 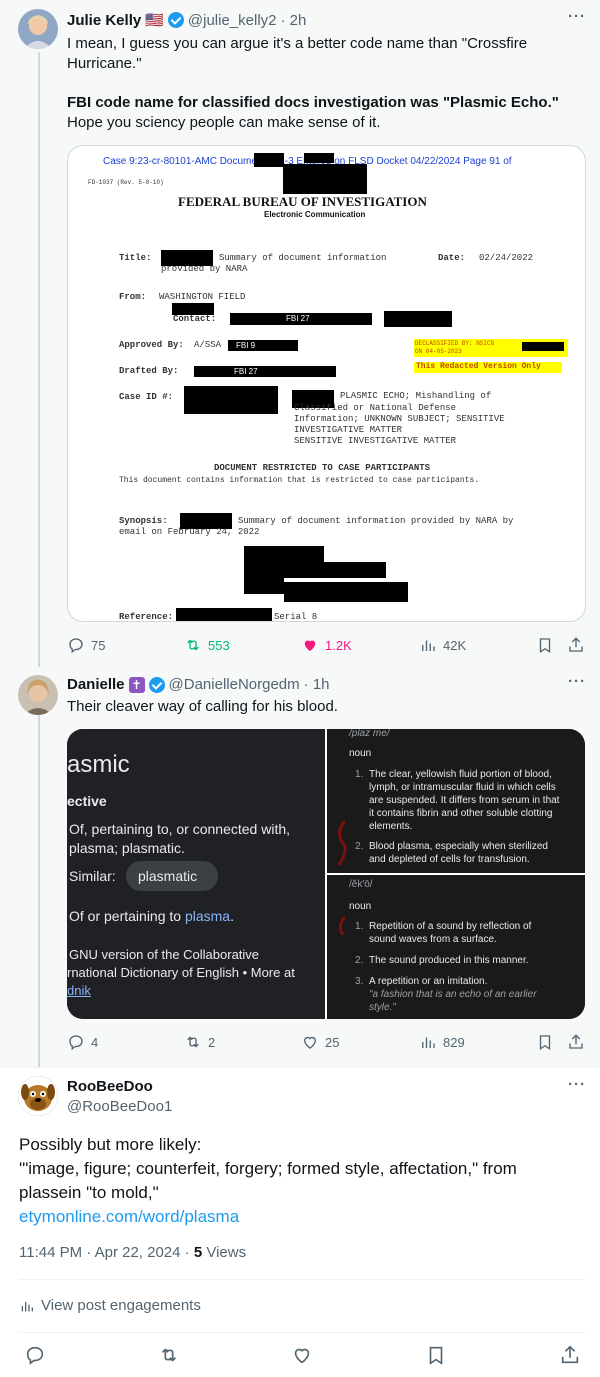 What do you see at coordinates (442, 645) in the screenshot?
I see `views-button: 42K` at bounding box center [442, 645].